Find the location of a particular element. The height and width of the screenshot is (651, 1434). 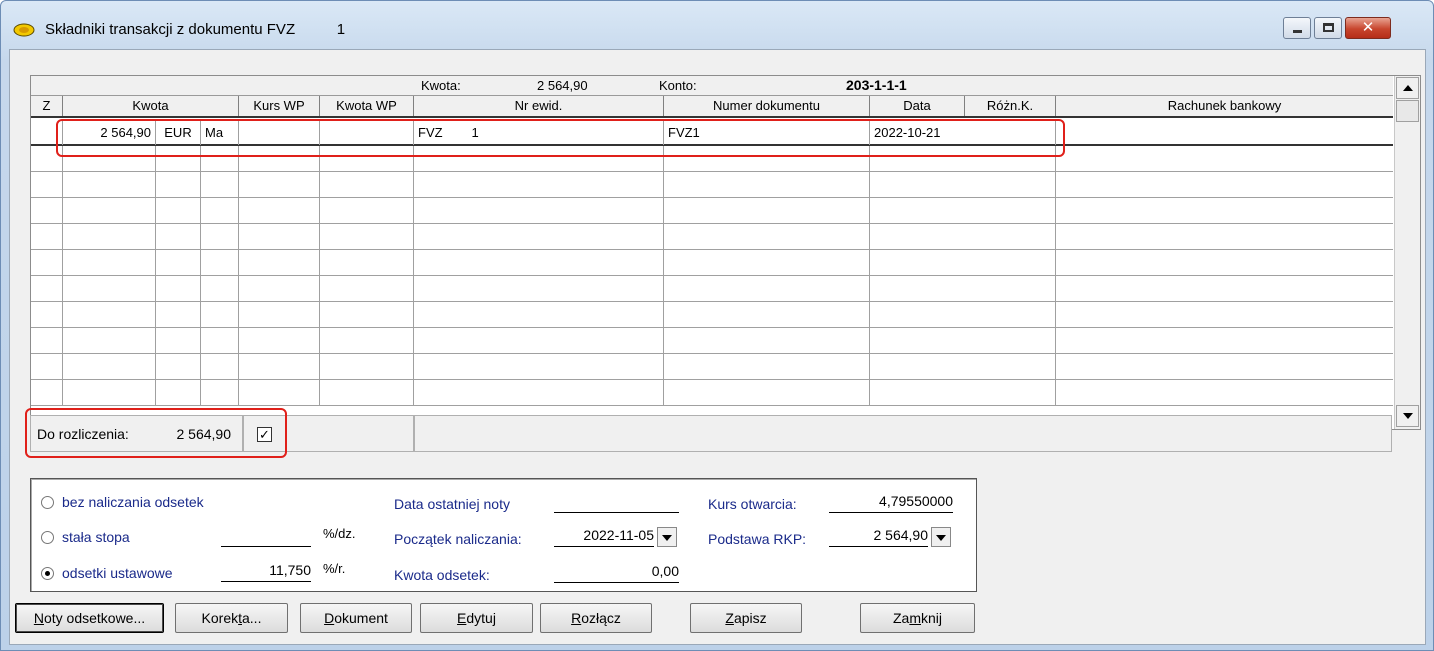

col-header-numer-dokumentu: Numer dokumentu is located at coordinates (767, 106).